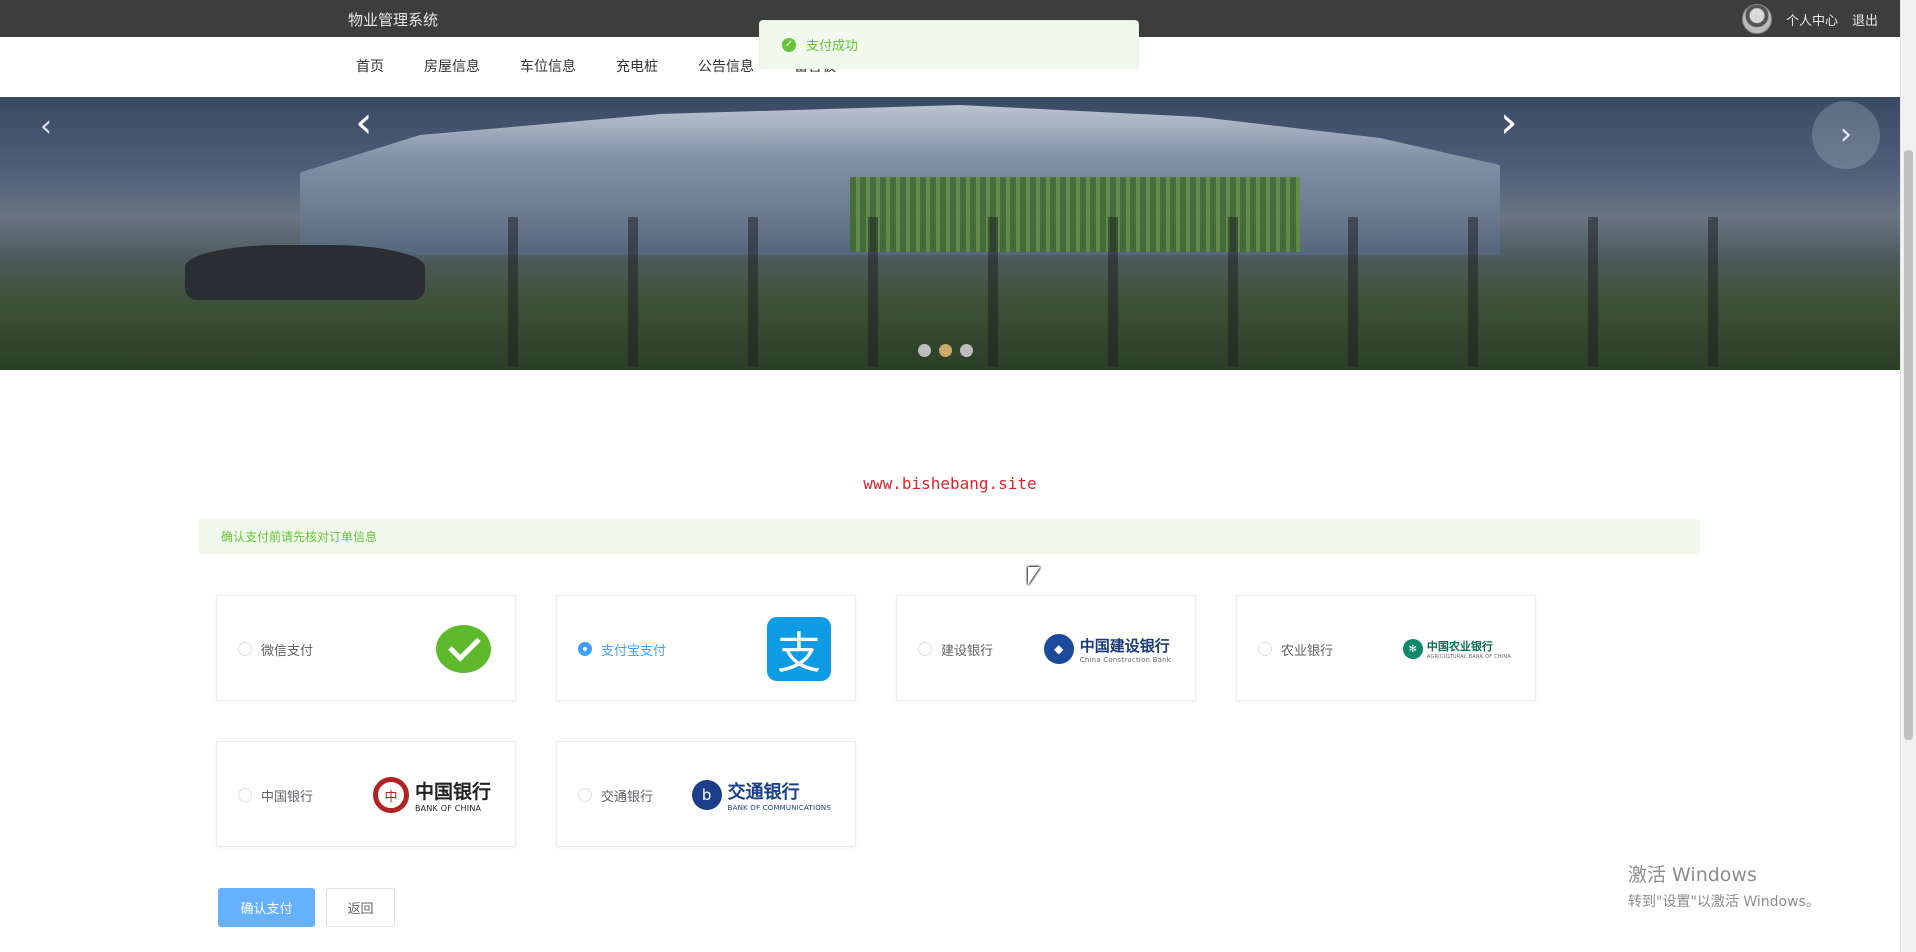 Image resolution: width=1916 pixels, height=952 pixels. Describe the element at coordinates (779, 808) in the screenshot. I see `bocom-logo-subtext: BANK OF COMMUNICATIONS` at that location.